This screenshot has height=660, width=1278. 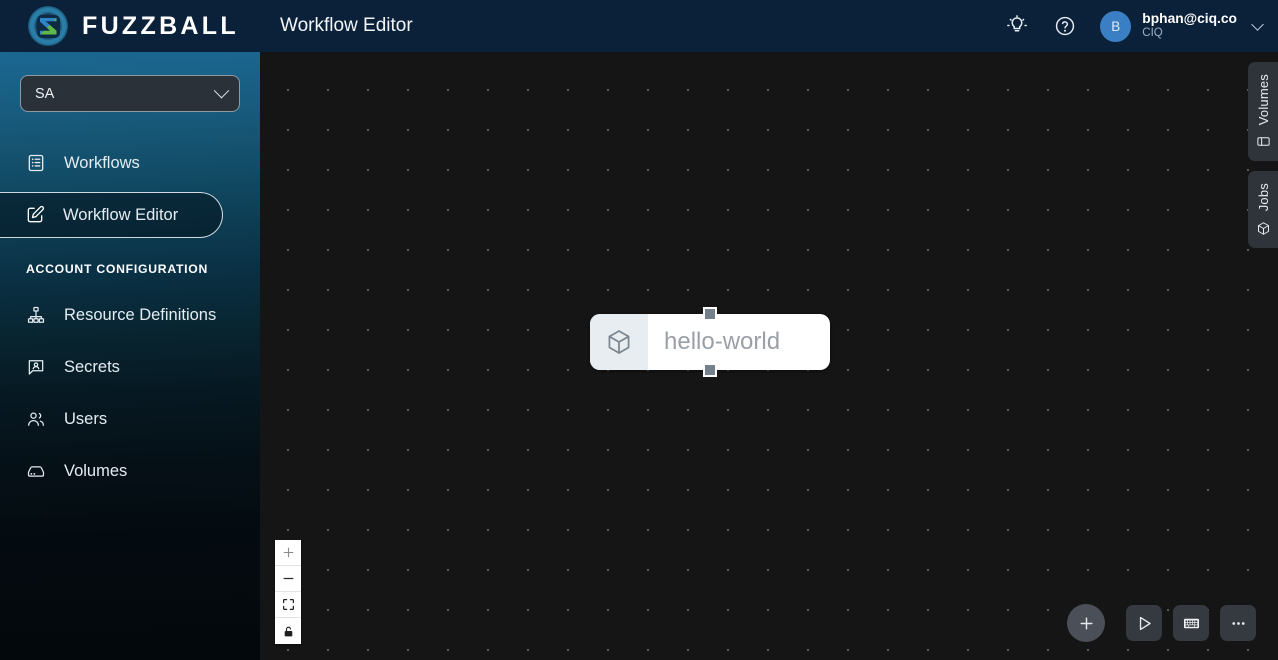 What do you see at coordinates (288, 579) in the screenshot?
I see `zoom-out-button` at bounding box center [288, 579].